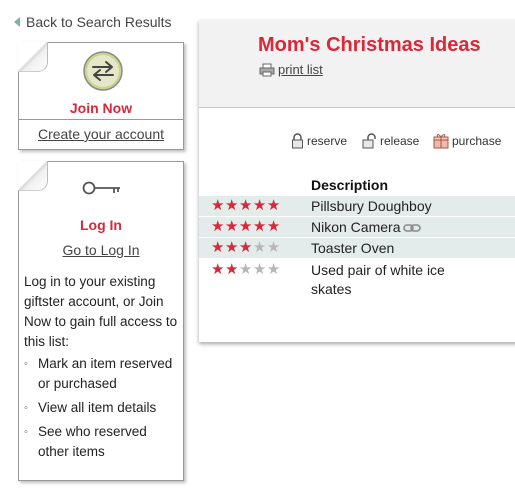 The width and height of the screenshot is (515, 495). I want to click on legend-reserve: reserve, so click(319, 141).